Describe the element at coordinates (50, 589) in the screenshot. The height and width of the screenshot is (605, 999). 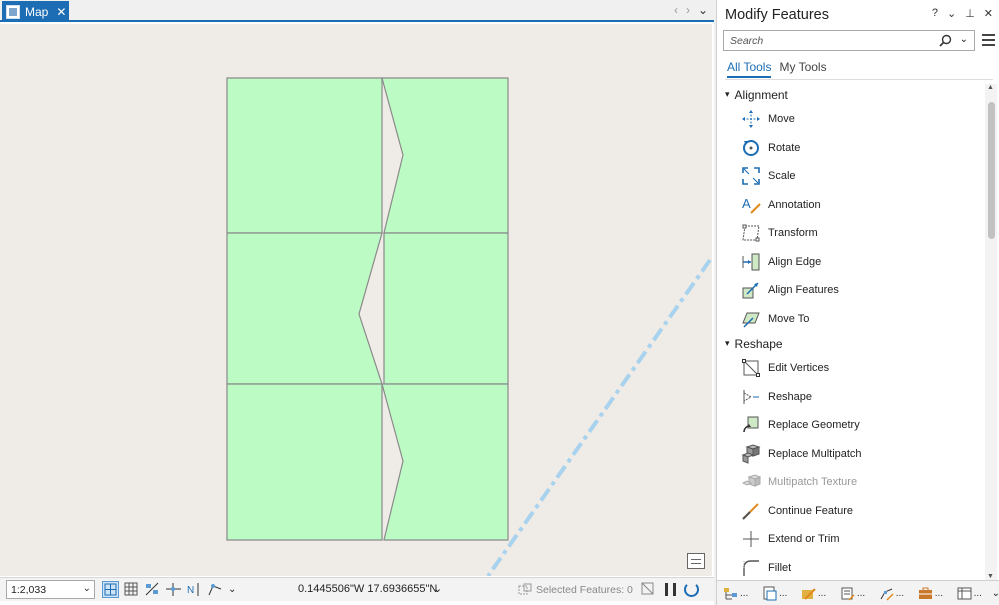
I see `scale-select: 1:2,033 ⌄` at that location.